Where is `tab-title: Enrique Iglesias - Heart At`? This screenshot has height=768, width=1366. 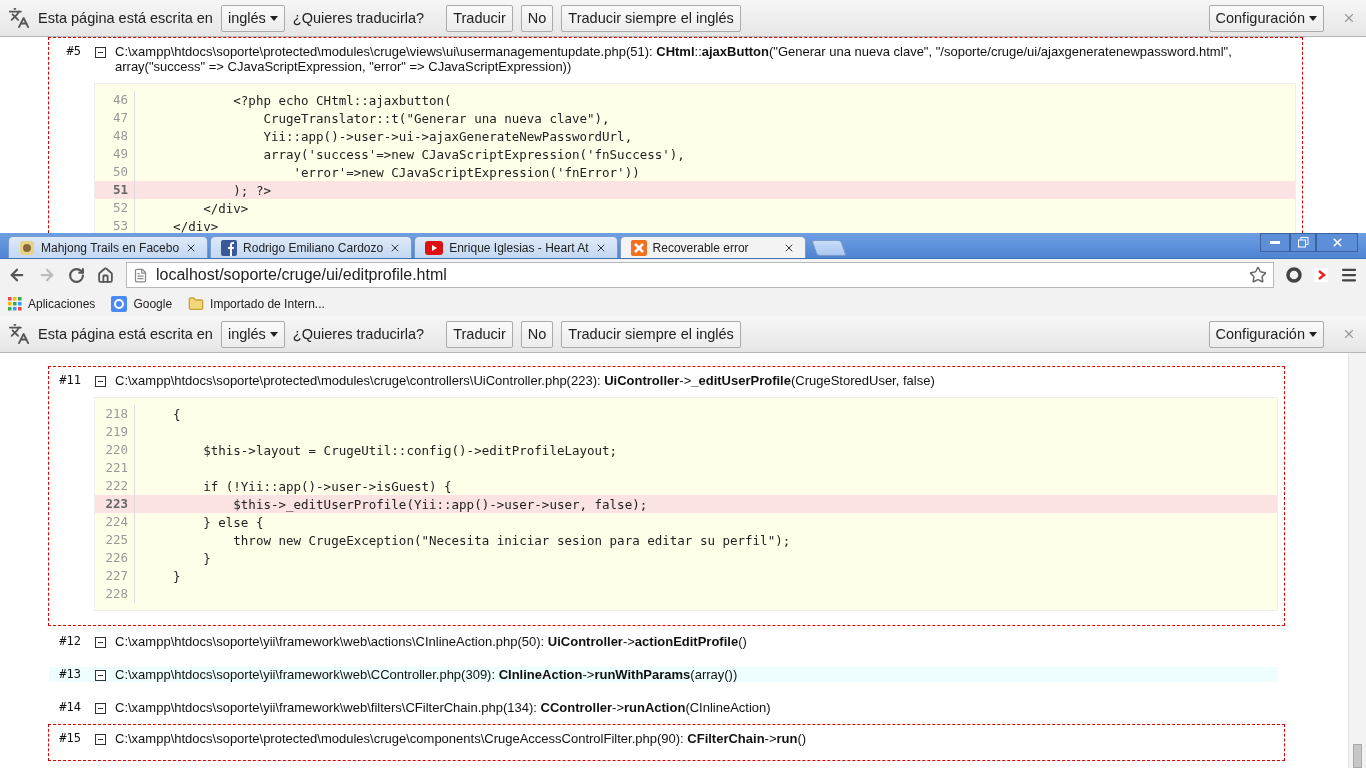
tab-title: Enrique Iglesias - Heart At is located at coordinates (519, 247).